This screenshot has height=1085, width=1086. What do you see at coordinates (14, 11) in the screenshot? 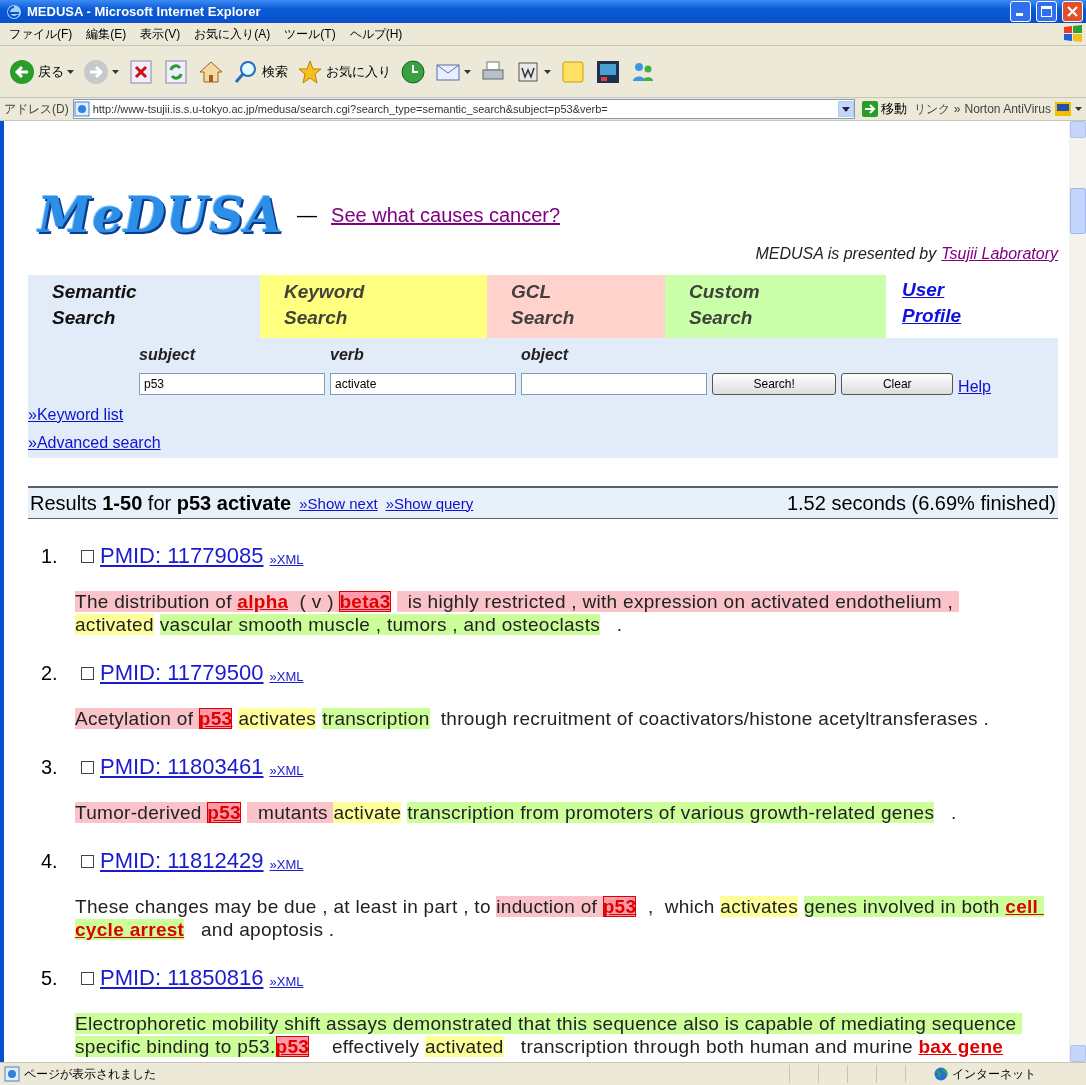
I see `browser-icon` at bounding box center [14, 11].